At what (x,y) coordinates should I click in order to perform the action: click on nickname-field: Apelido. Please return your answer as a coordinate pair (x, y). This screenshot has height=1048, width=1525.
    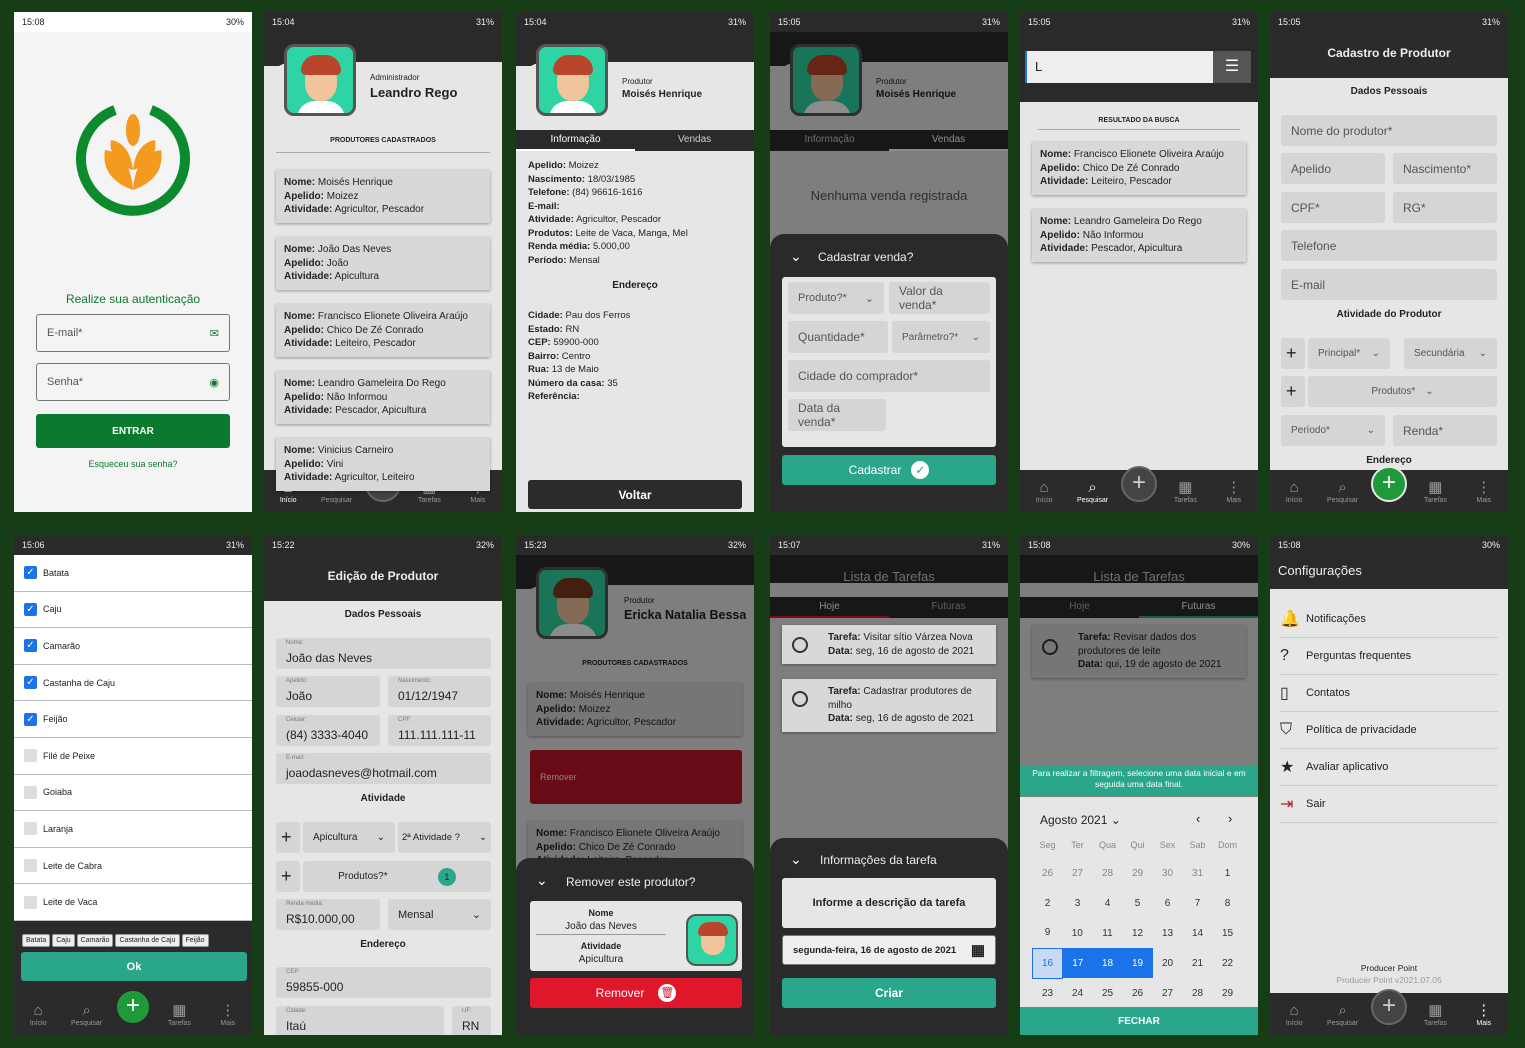
    Looking at the image, I should click on (1333, 168).